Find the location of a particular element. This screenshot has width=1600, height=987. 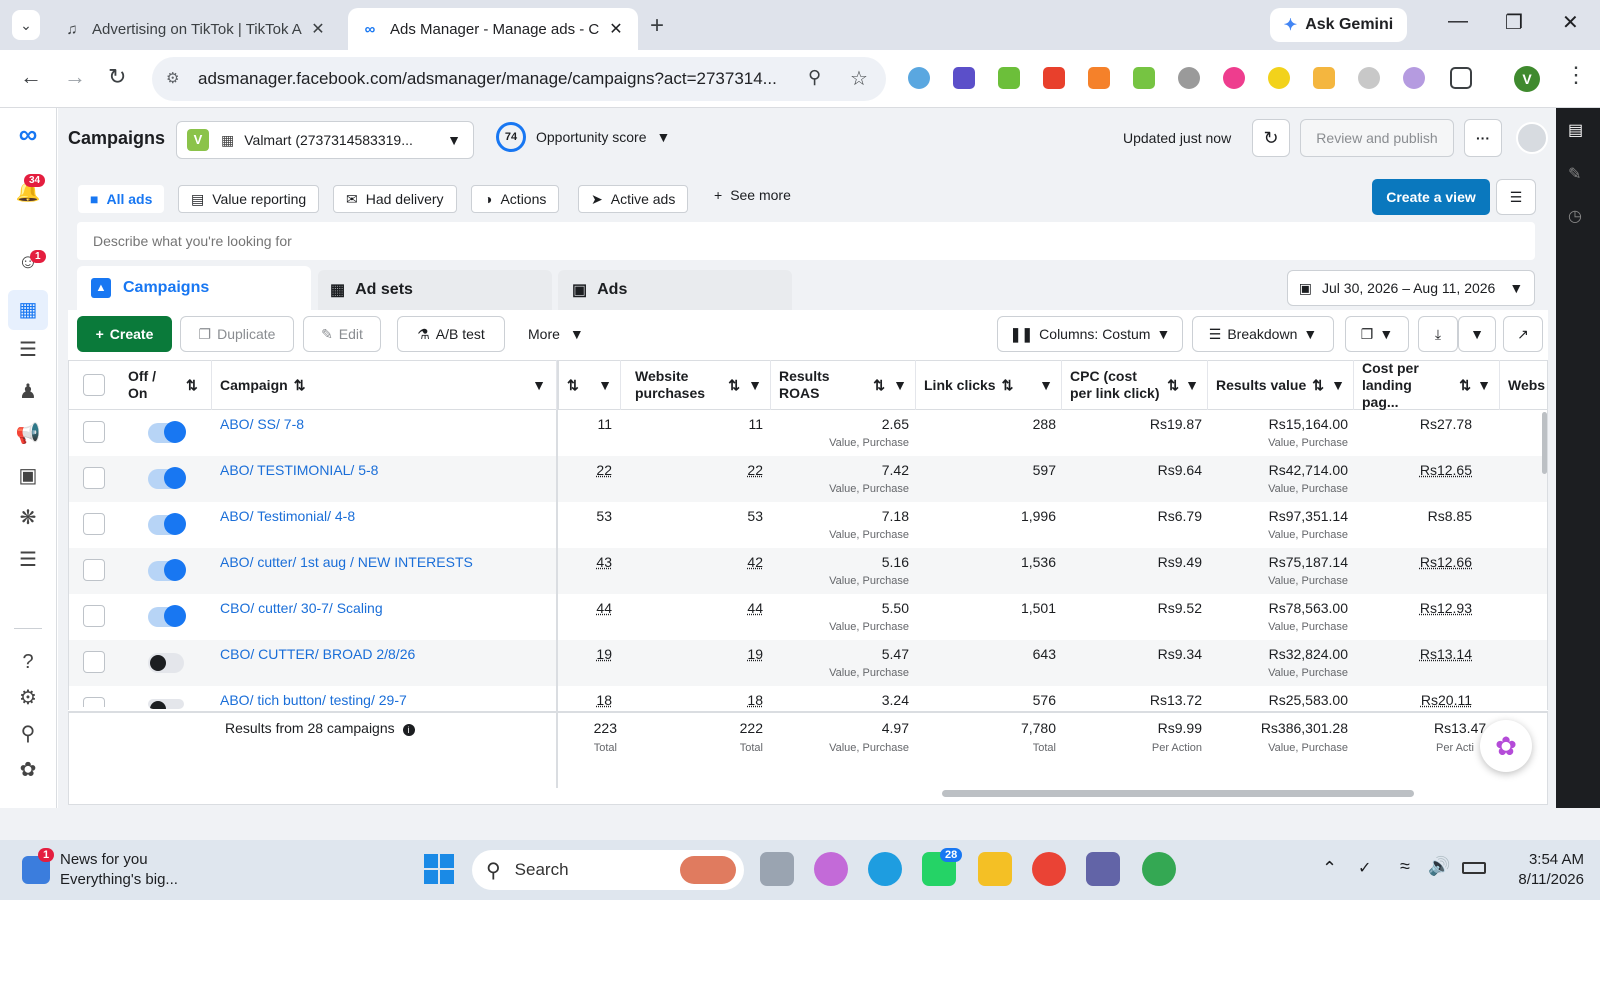

forward-icon: → is located at coordinates (75, 77).